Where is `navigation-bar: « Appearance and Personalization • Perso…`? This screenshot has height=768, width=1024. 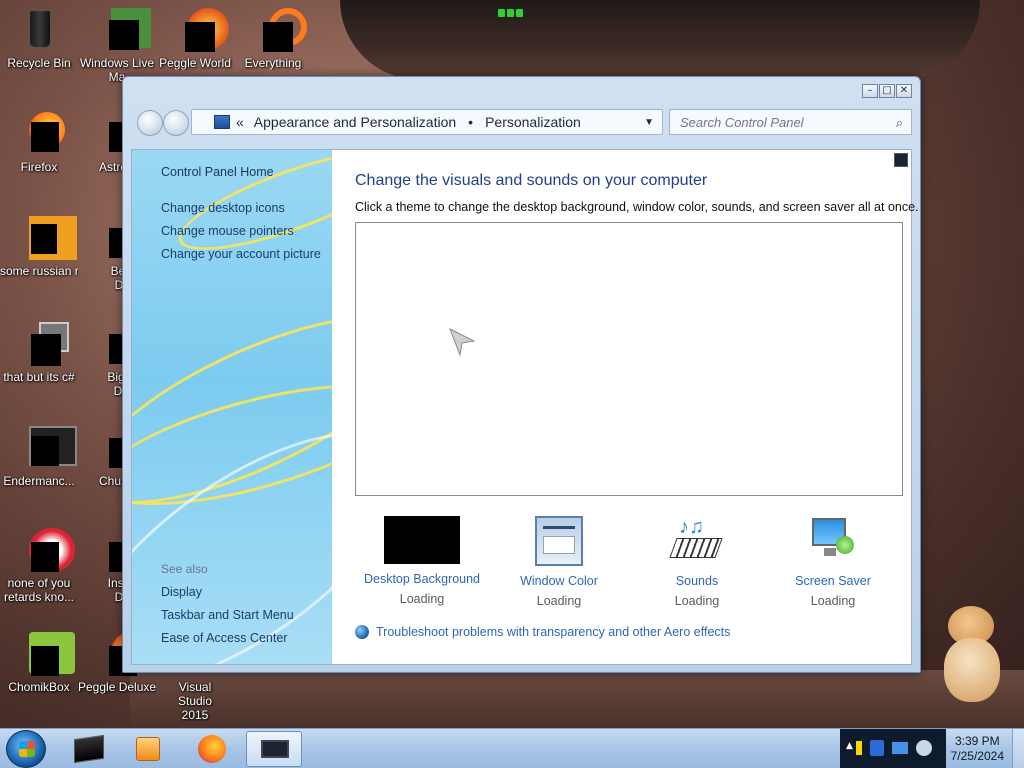 navigation-bar: « Appearance and Personalization • Perso… is located at coordinates (522, 122).